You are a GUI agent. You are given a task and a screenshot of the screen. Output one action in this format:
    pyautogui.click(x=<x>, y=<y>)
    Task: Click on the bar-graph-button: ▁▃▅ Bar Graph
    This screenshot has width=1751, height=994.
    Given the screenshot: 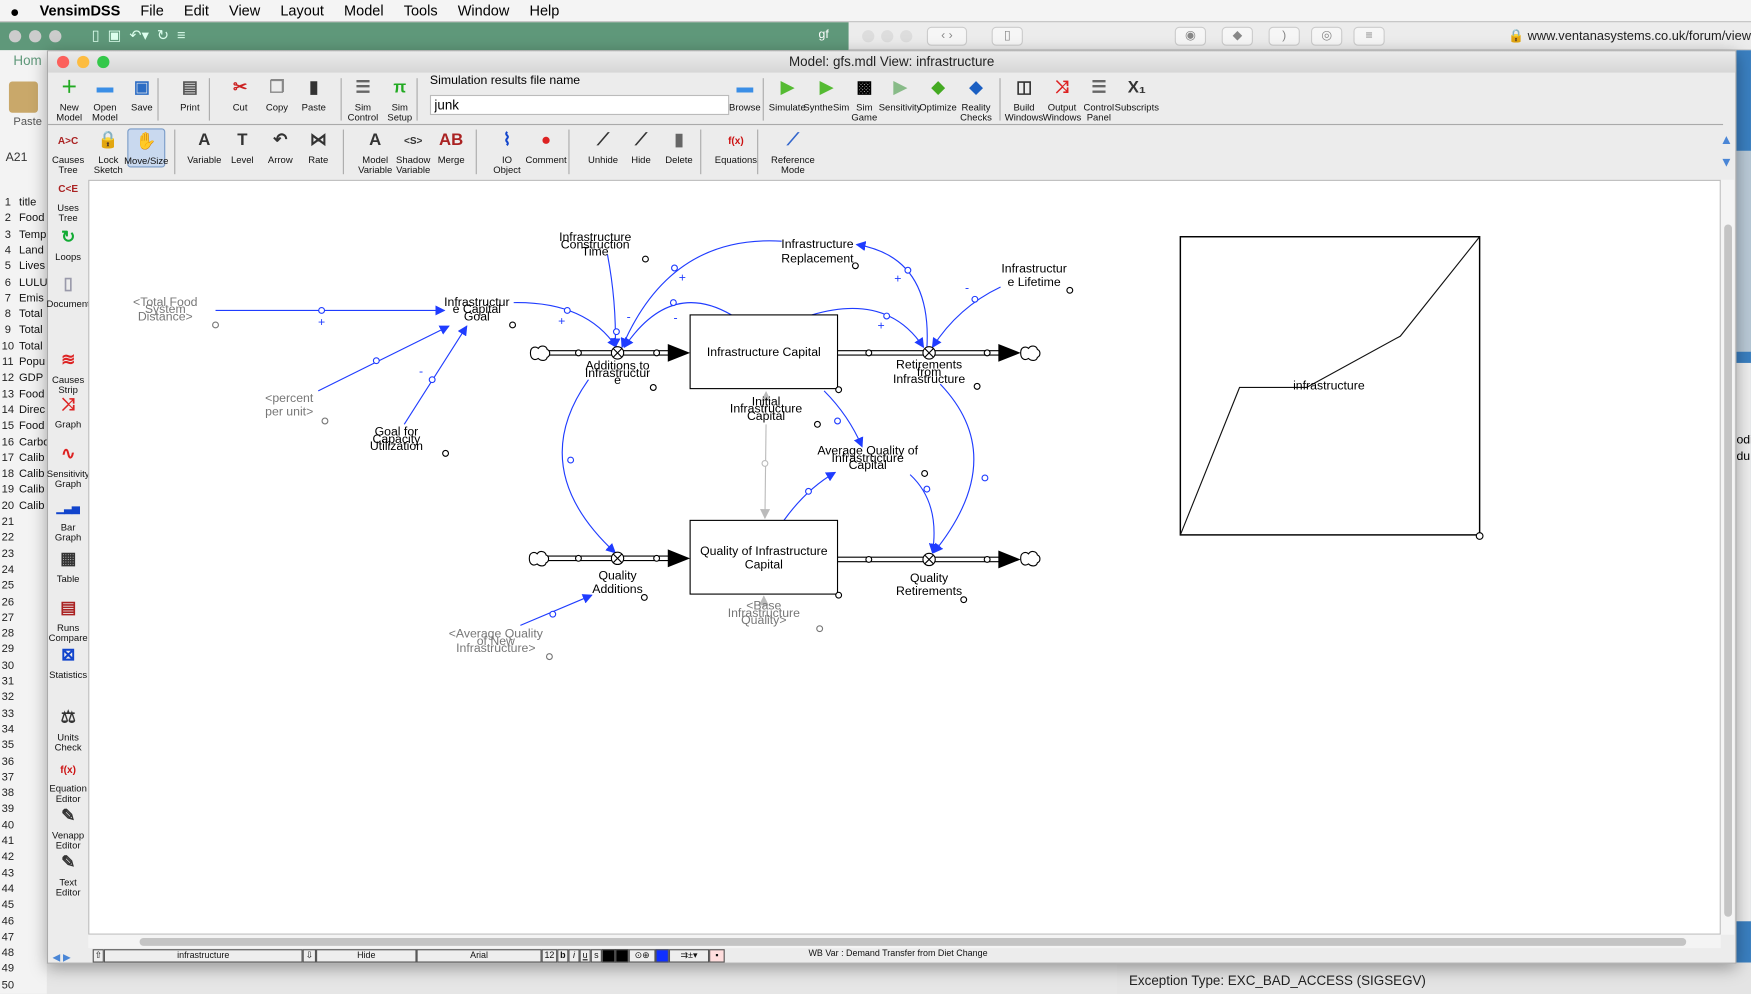 What is the action you would take?
    pyautogui.click(x=68, y=519)
    